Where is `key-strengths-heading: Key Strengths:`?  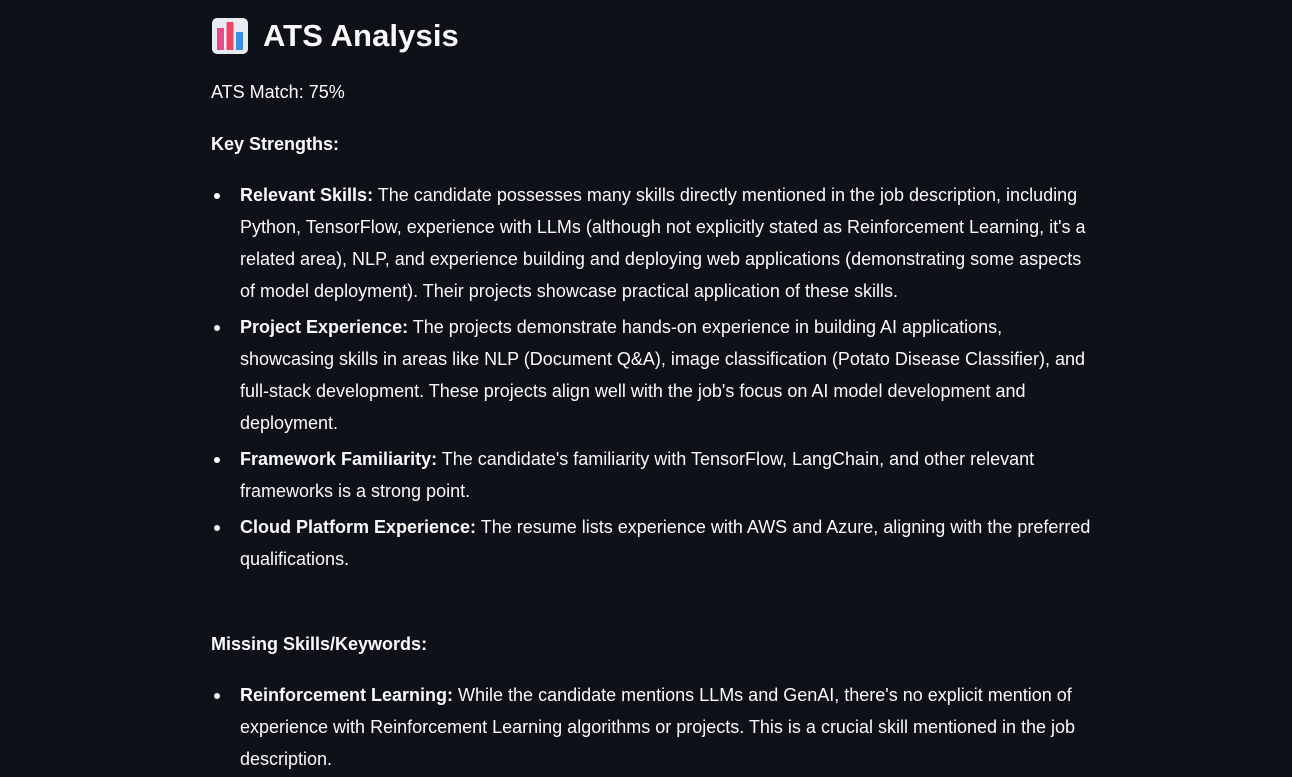 key-strengths-heading: Key Strengths: is located at coordinates (275, 144).